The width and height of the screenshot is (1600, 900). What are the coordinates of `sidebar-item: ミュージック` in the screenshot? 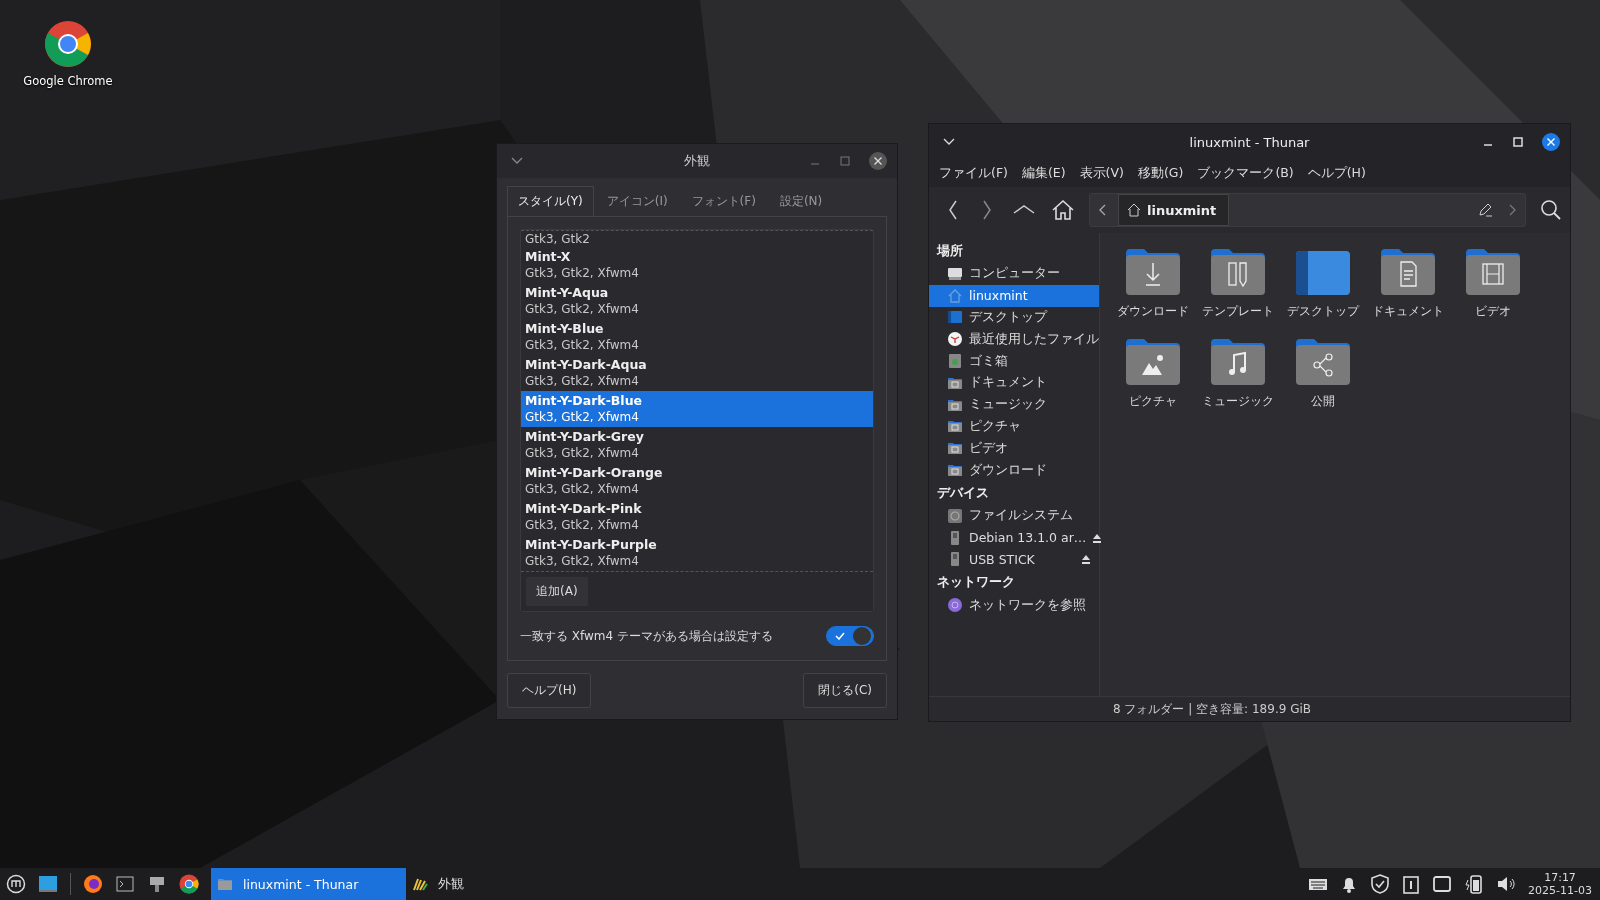 It's located at (1014, 404).